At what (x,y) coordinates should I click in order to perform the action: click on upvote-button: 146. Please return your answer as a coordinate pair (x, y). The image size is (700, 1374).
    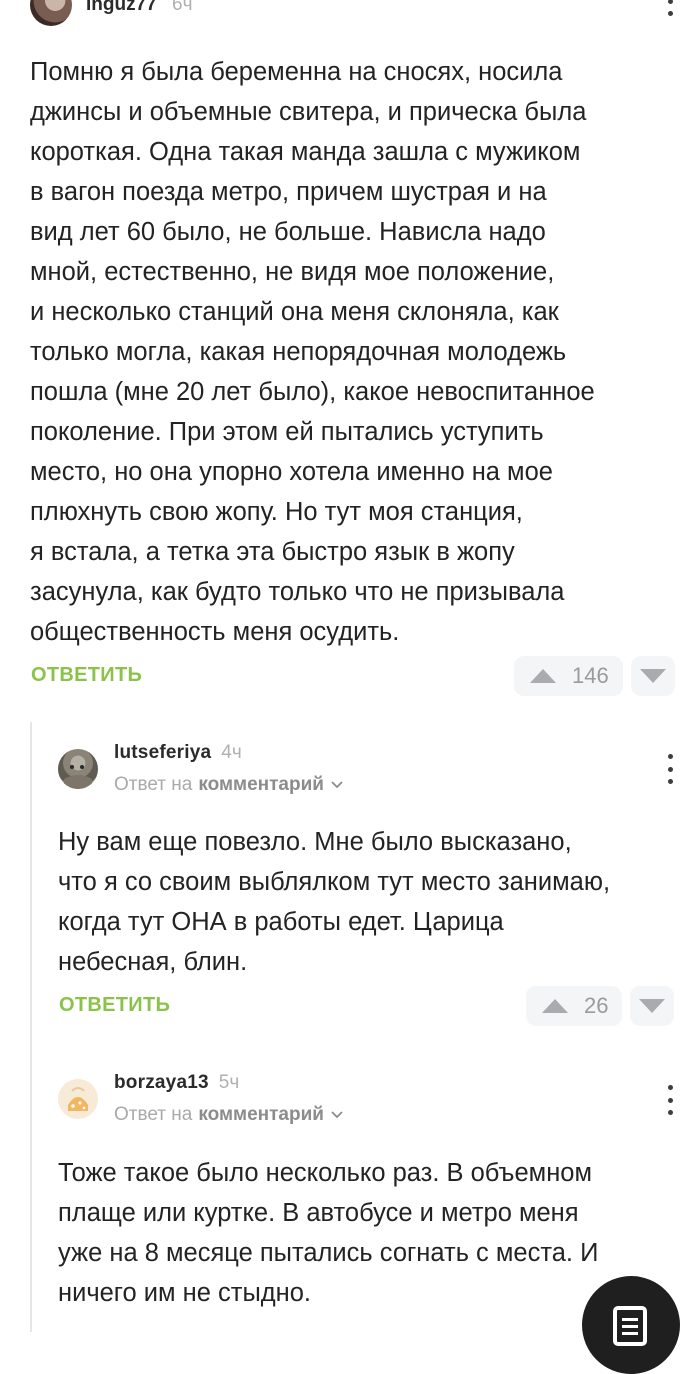
    Looking at the image, I should click on (568, 676).